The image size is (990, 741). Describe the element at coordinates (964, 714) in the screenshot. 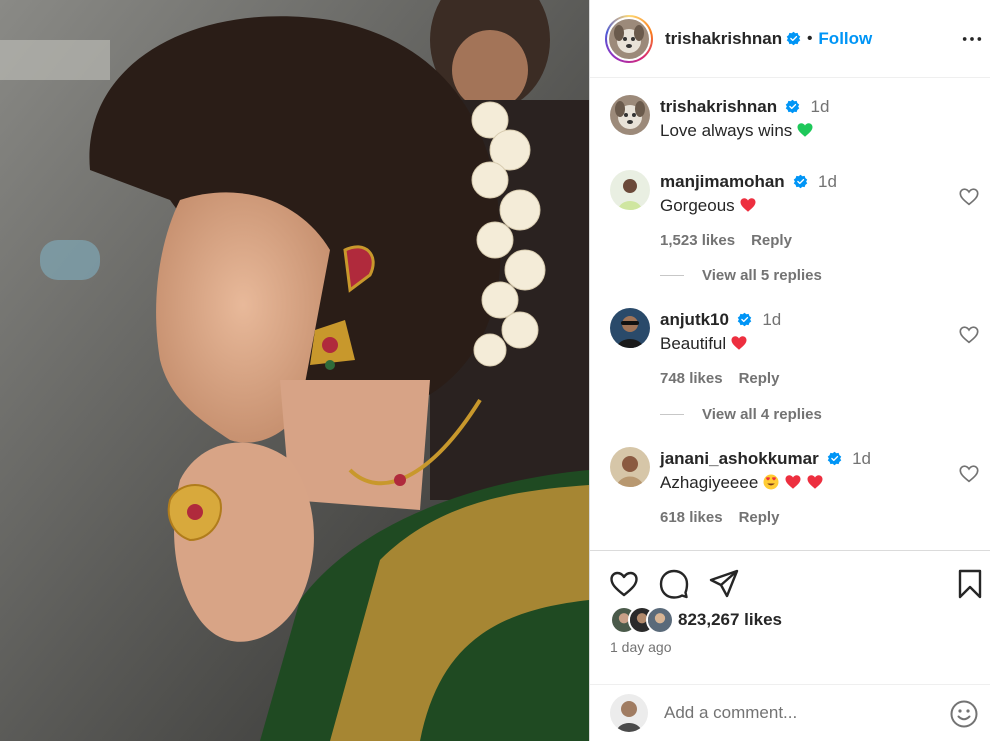

I see `emoji-icon` at that location.